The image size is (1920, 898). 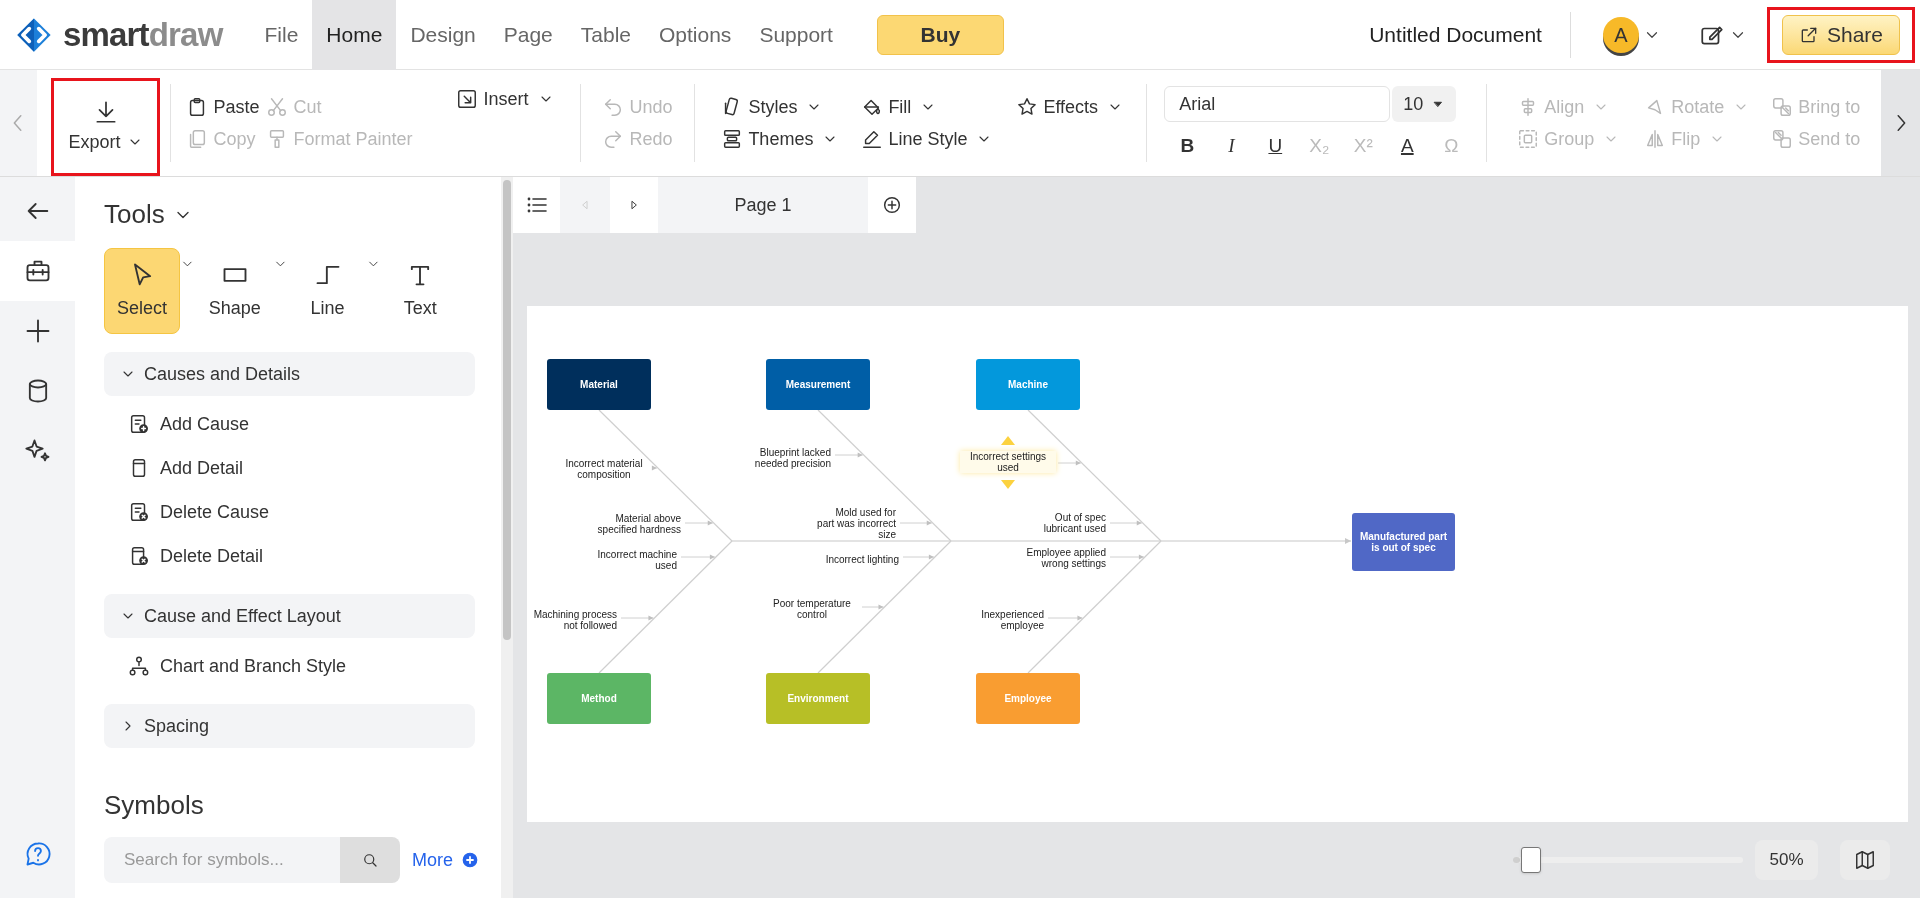 I want to click on symbols-heading: Symbols, so click(x=154, y=805).